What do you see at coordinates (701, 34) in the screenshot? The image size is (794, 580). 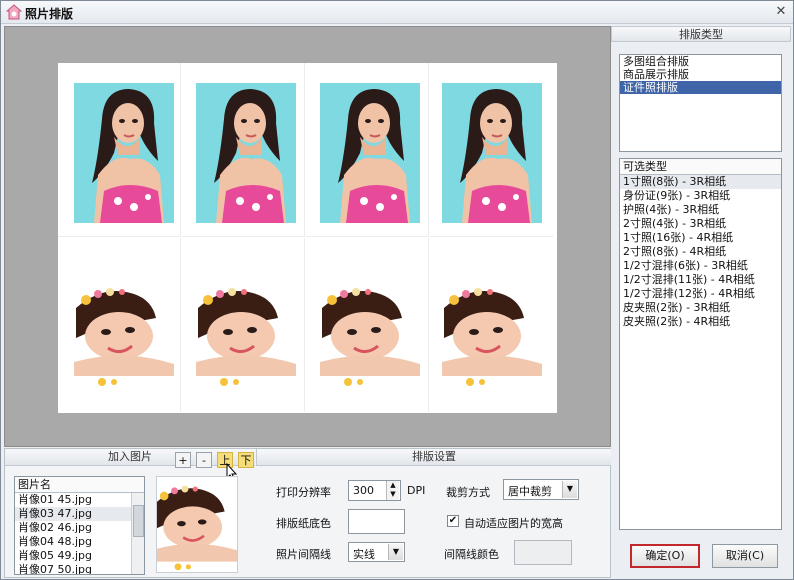 I see `layout-type-header: 排版类型` at bounding box center [701, 34].